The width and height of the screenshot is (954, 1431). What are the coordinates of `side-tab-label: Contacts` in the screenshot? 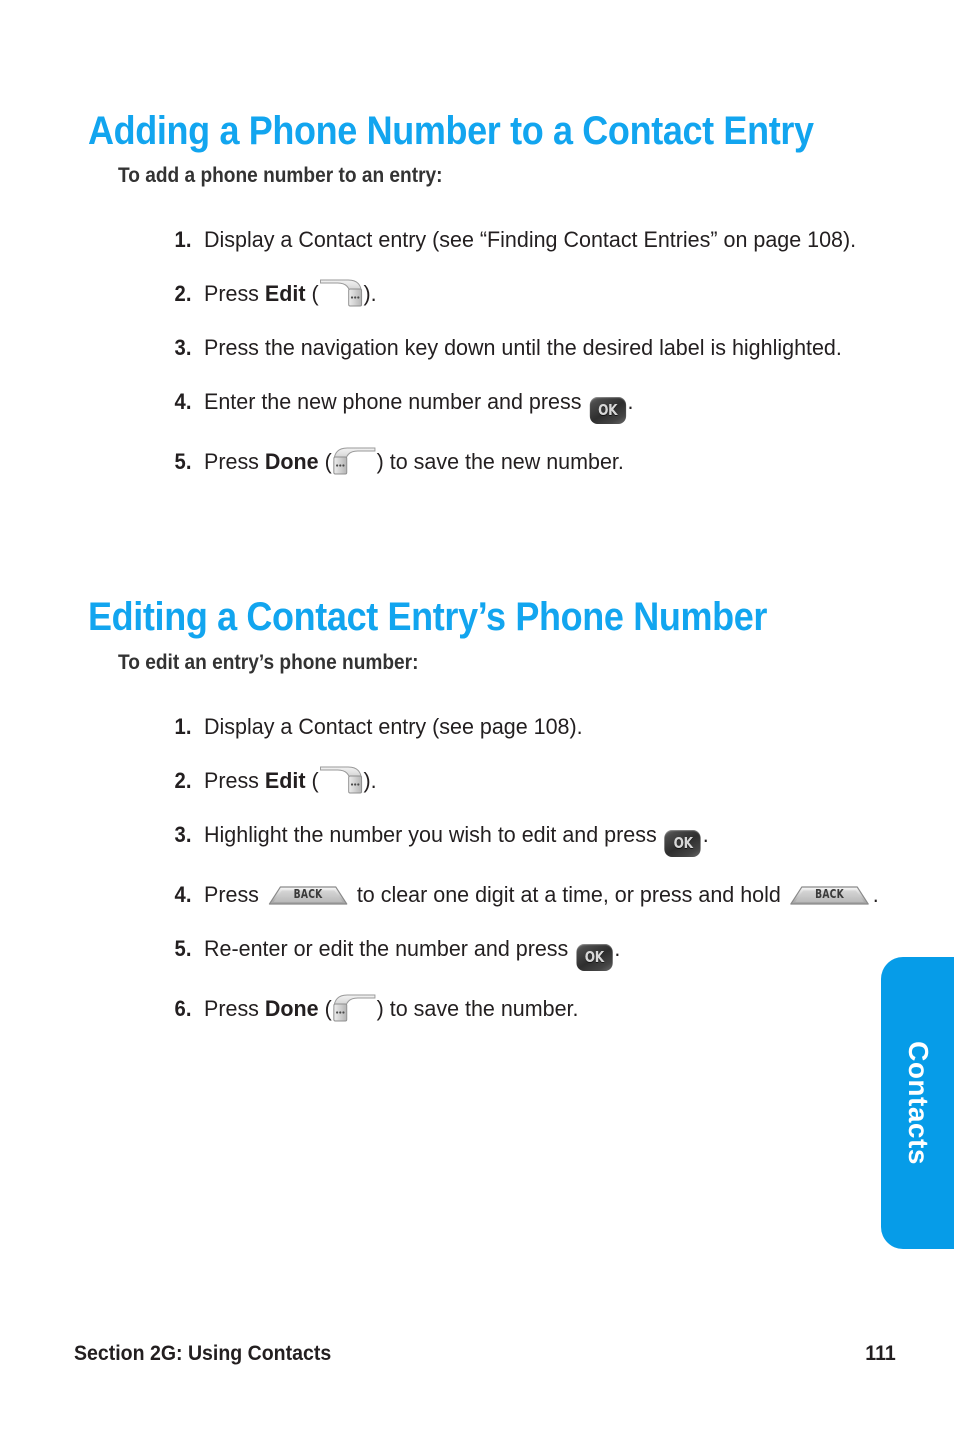 It's located at (918, 1103).